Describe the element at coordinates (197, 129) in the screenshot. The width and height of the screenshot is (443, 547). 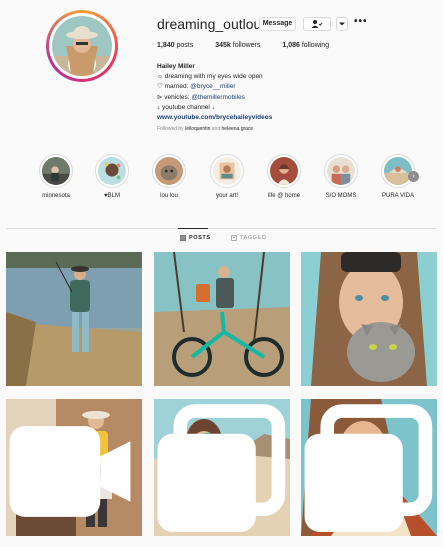
I see `follower-link: leiloquentin` at that location.